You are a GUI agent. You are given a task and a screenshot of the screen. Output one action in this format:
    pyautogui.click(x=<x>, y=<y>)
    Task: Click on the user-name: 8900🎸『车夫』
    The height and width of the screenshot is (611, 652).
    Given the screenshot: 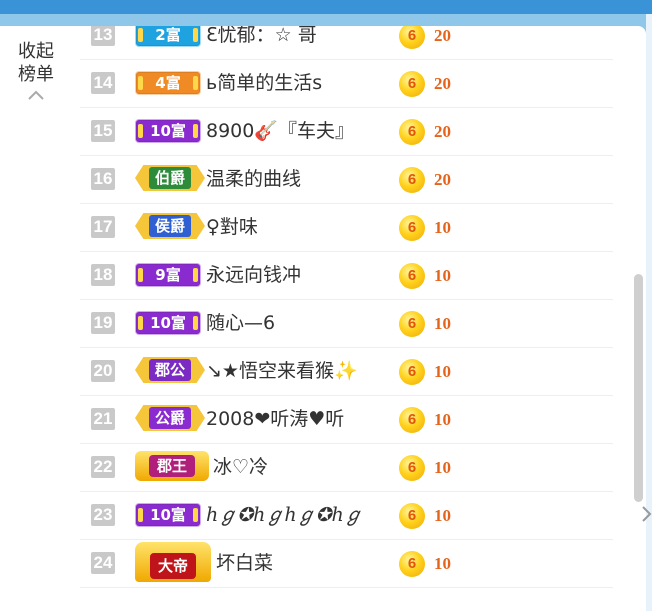 What is the action you would take?
    pyautogui.click(x=280, y=131)
    